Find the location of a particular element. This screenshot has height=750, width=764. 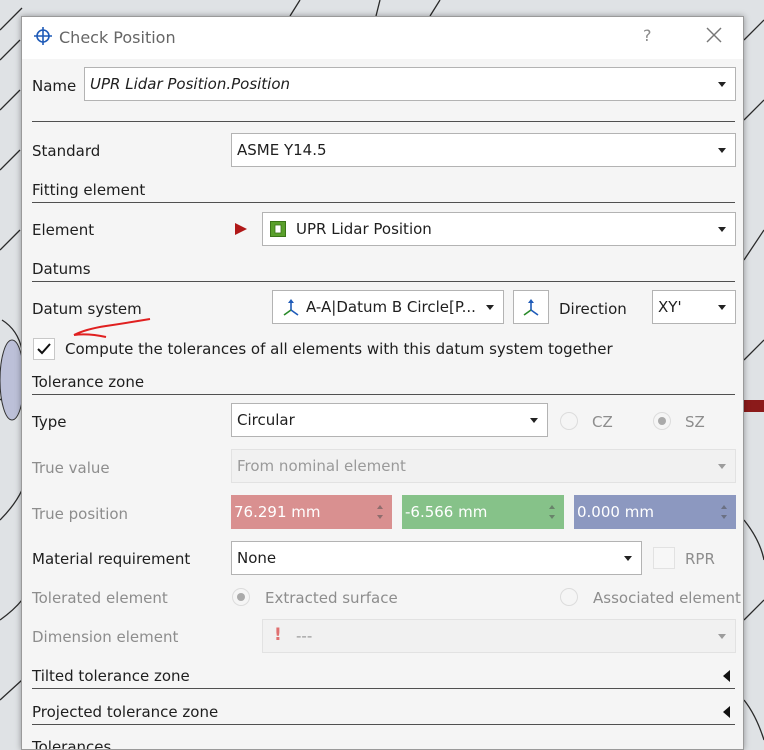

help-button: ? is located at coordinates (647, 35).